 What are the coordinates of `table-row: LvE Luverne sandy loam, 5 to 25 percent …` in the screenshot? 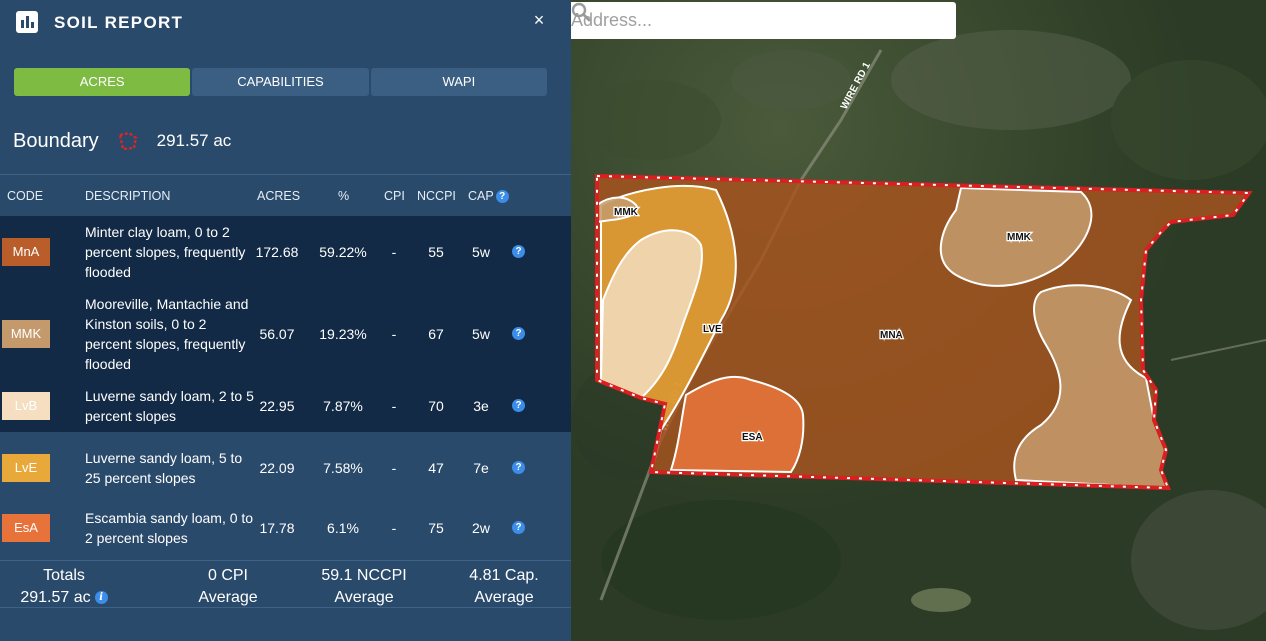 It's located at (285, 471).